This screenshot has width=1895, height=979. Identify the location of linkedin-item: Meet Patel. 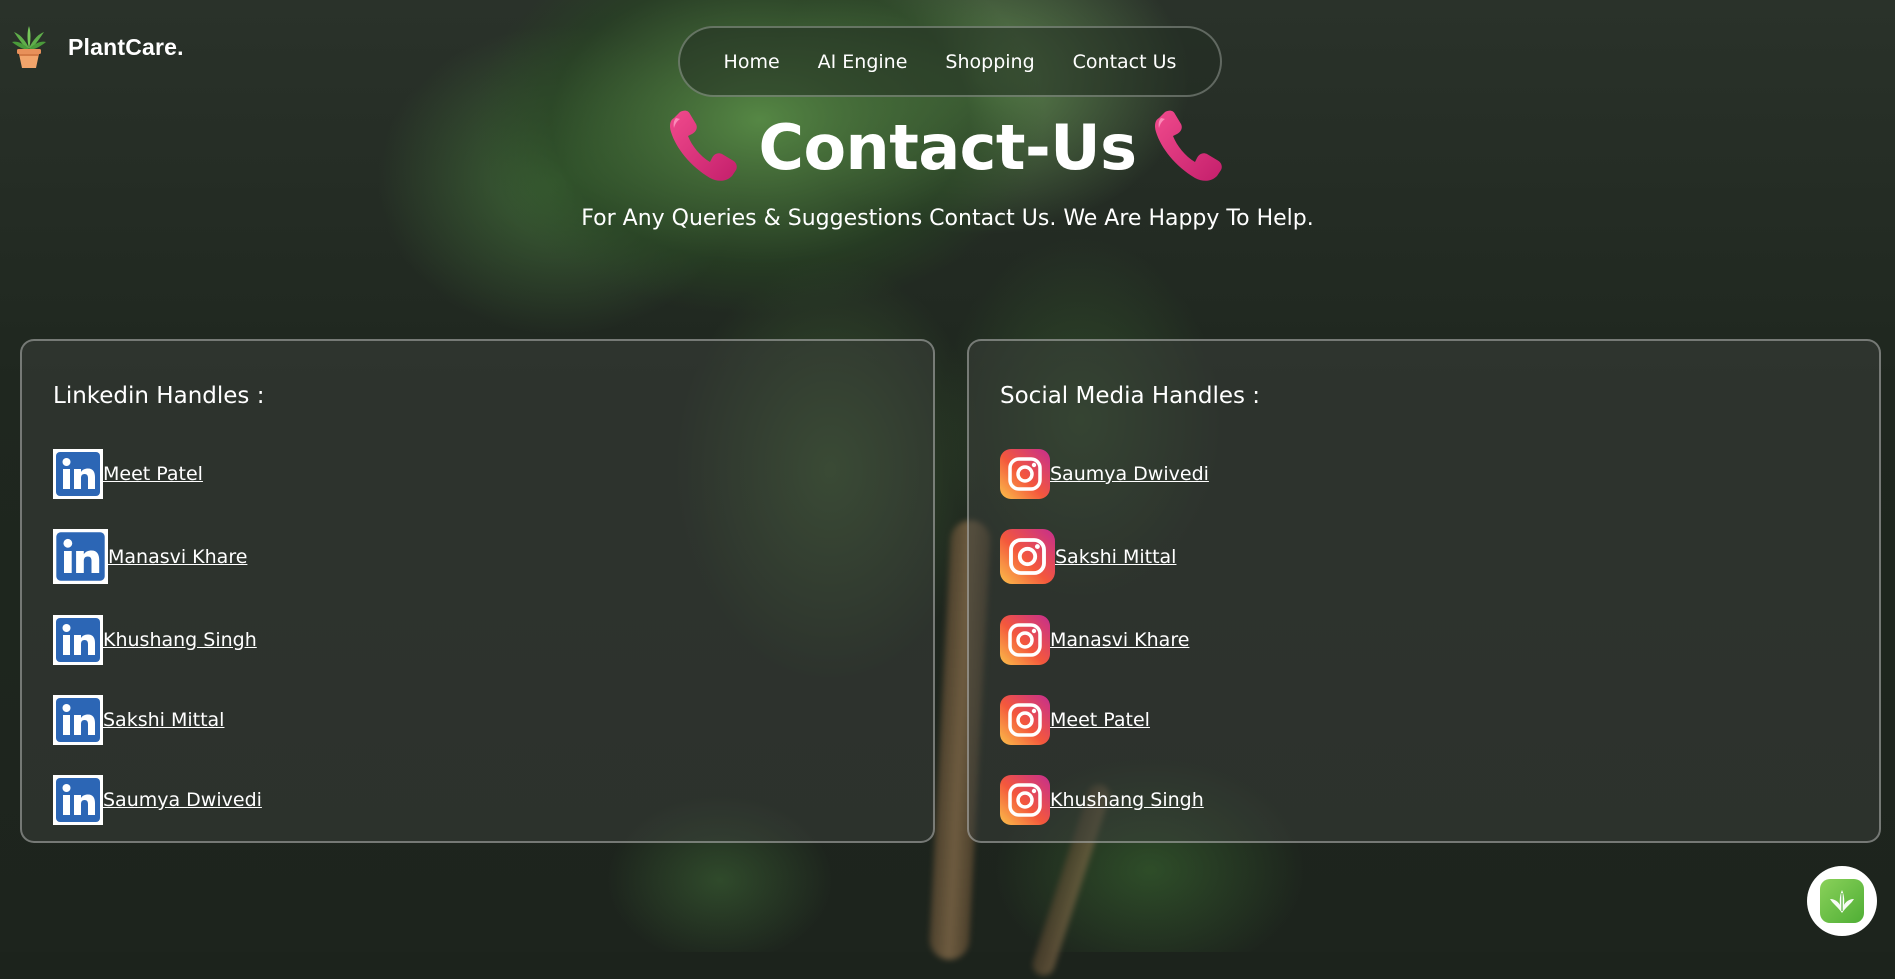
(128, 474).